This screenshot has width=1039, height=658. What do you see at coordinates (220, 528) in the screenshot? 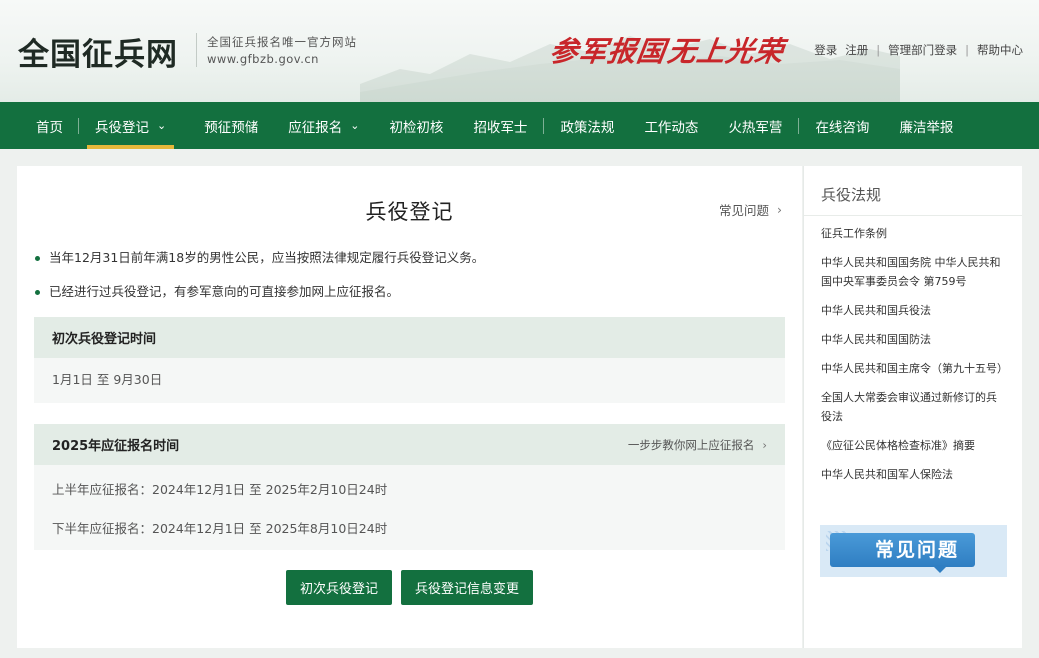
I see `second-half-period: 下半年应征报名：2024年12月1日 至 2025年8月10日24时` at bounding box center [220, 528].